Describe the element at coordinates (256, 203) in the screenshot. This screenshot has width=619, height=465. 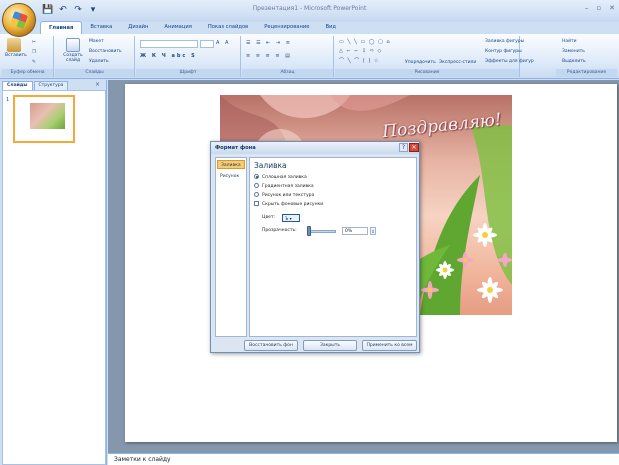
I see `checkbox-icon` at that location.